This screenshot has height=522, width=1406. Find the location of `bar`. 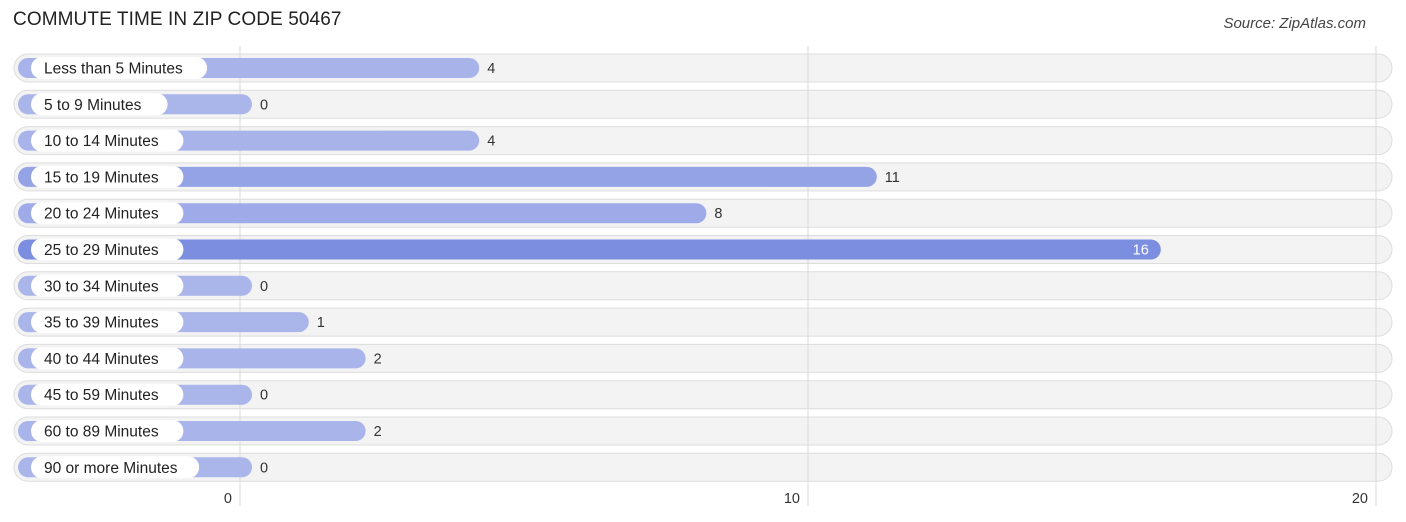

bar is located at coordinates (589, 249).